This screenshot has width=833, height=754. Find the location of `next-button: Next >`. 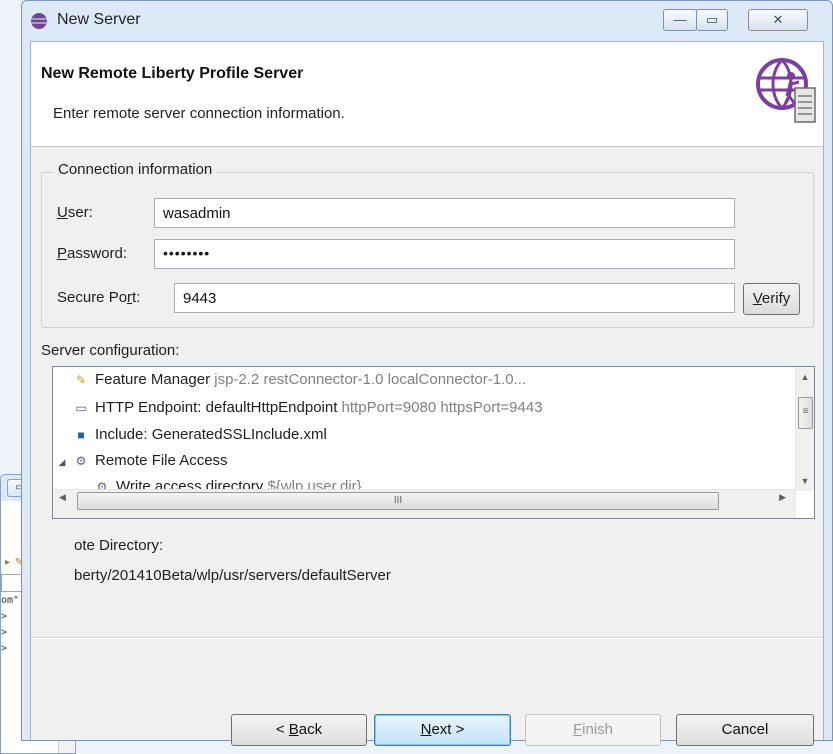

next-button: Next > is located at coordinates (442, 730).